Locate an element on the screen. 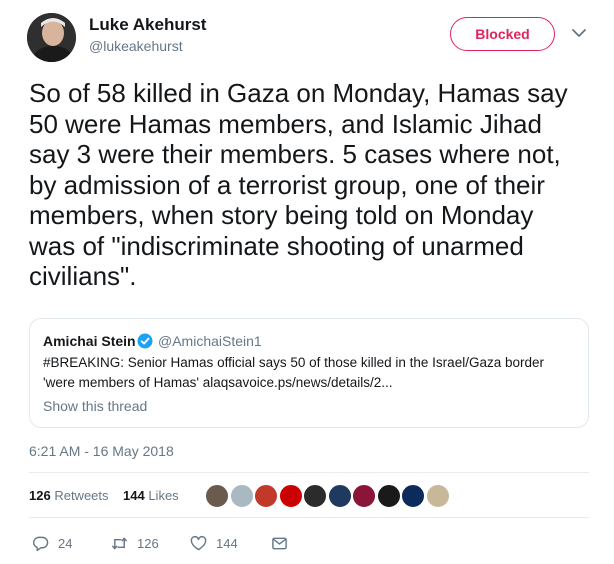 Image resolution: width=614 pixels, height=564 pixels. reply-icon is located at coordinates (41, 544).